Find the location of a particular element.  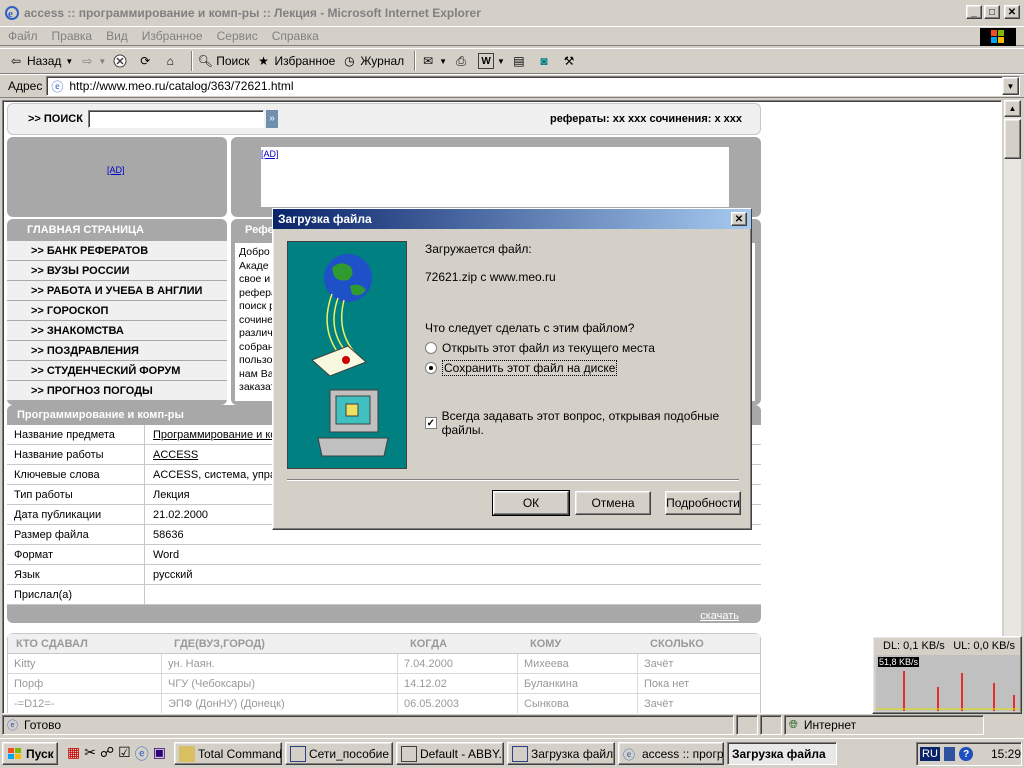

dialog-title: Загрузка файла is located at coordinates (325, 219).